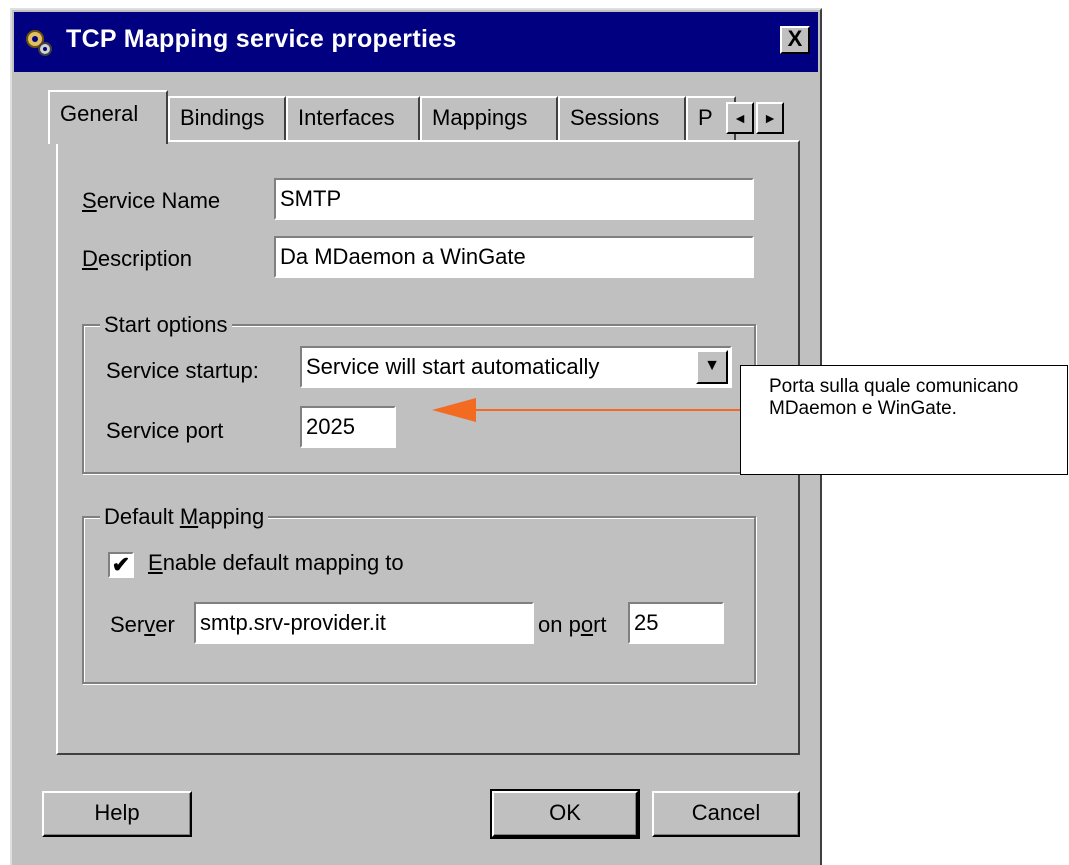 Image resolution: width=1069 pixels, height=865 pixels. Describe the element at coordinates (142, 624) in the screenshot. I see `server-label: Server` at that location.